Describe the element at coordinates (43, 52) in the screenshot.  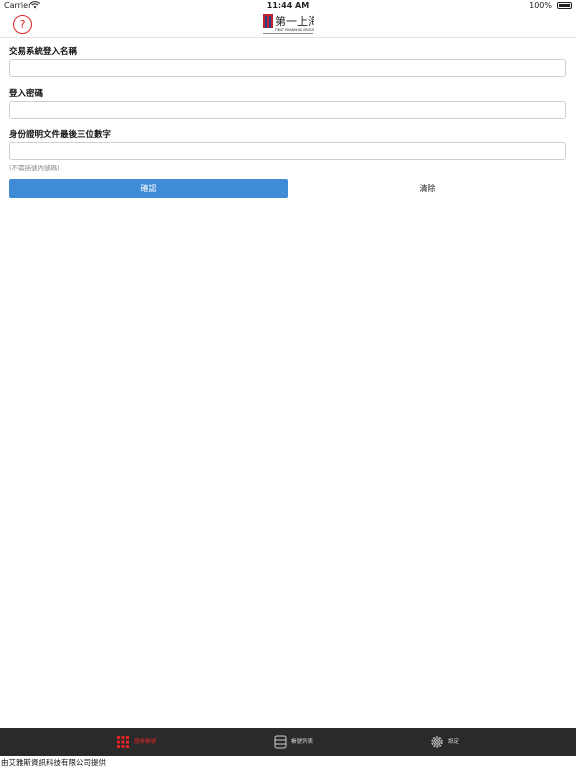
I see `username-label: 交易系統登入名稱` at that location.